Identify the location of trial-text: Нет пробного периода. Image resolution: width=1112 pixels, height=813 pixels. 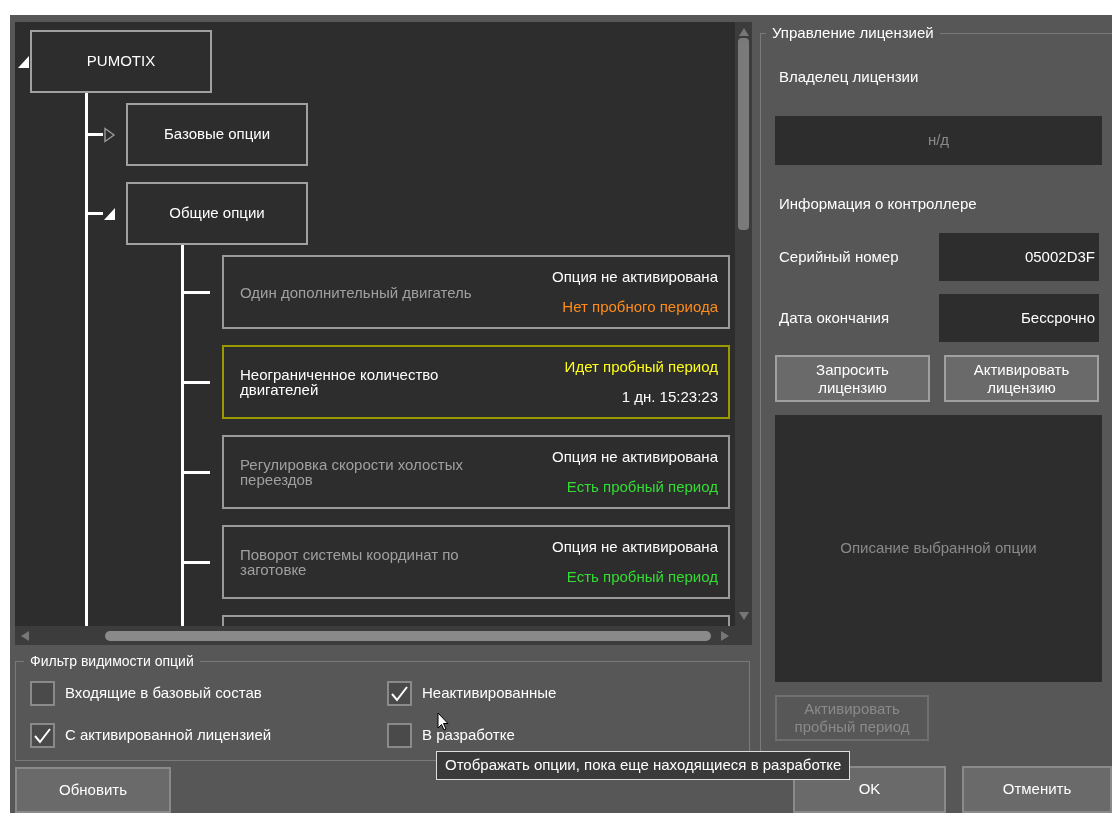
(640, 307).